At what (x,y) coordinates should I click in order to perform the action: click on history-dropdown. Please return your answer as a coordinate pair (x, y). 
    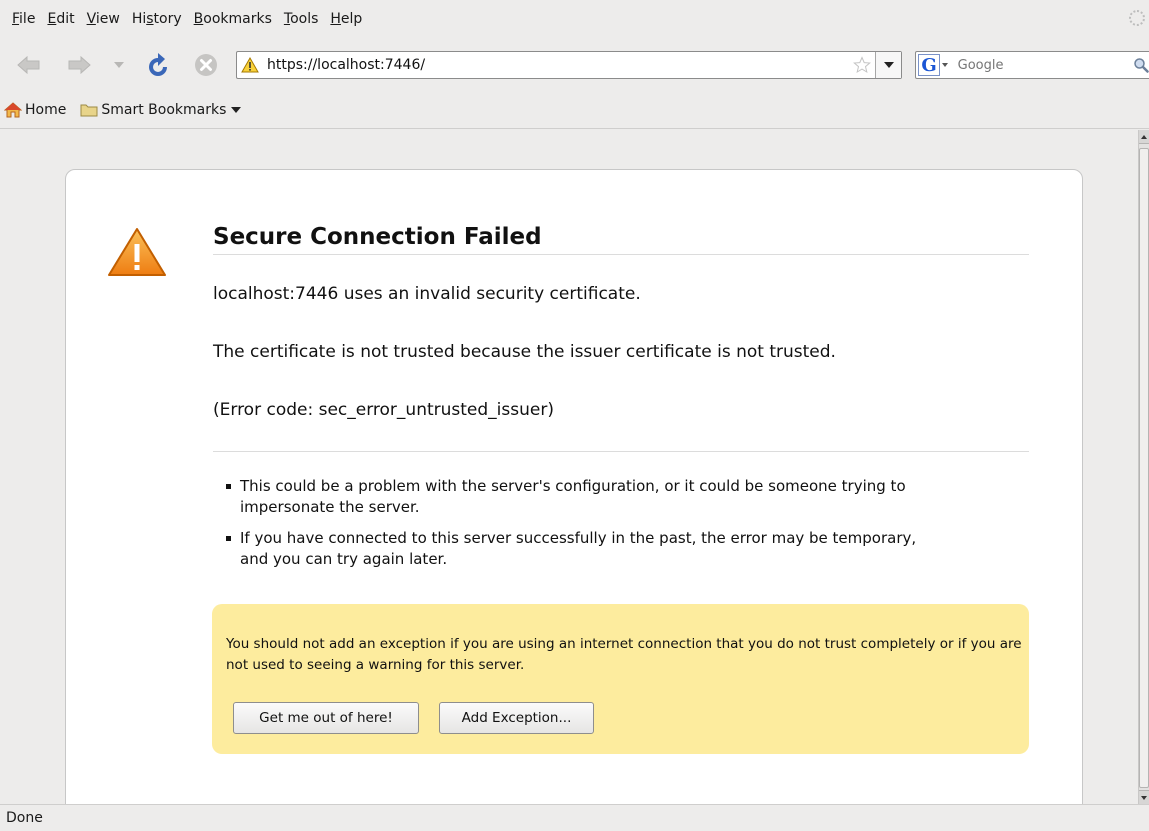
    Looking at the image, I should click on (119, 65).